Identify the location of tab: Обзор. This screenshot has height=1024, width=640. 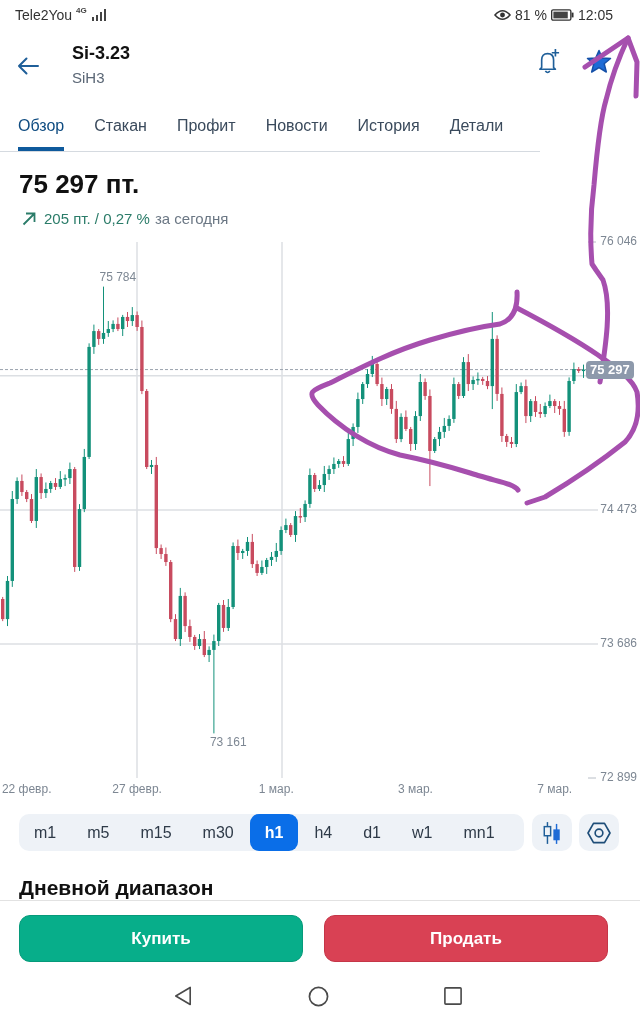
(41, 125).